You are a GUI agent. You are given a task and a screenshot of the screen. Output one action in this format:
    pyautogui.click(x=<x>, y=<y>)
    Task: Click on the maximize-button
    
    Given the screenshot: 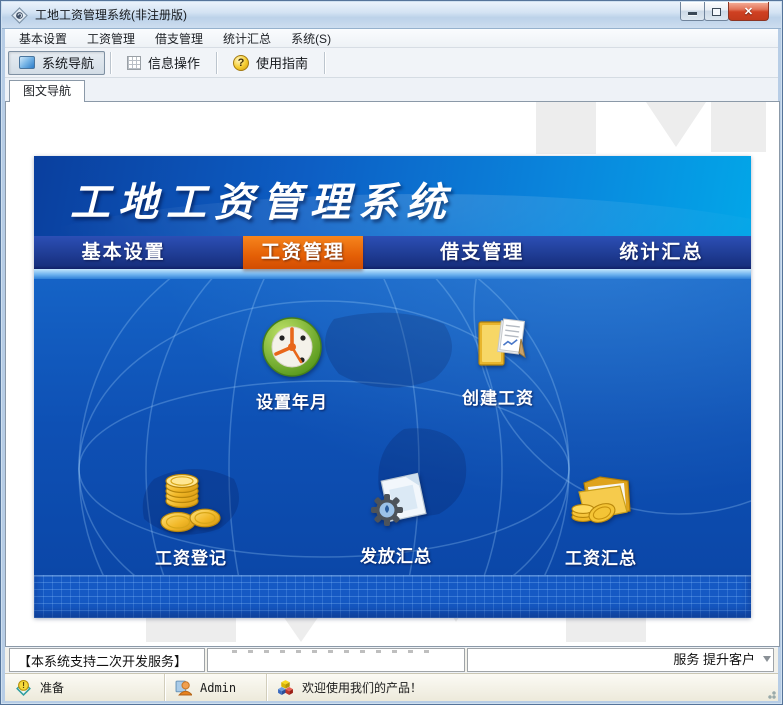 What is the action you would take?
    pyautogui.click(x=716, y=11)
    